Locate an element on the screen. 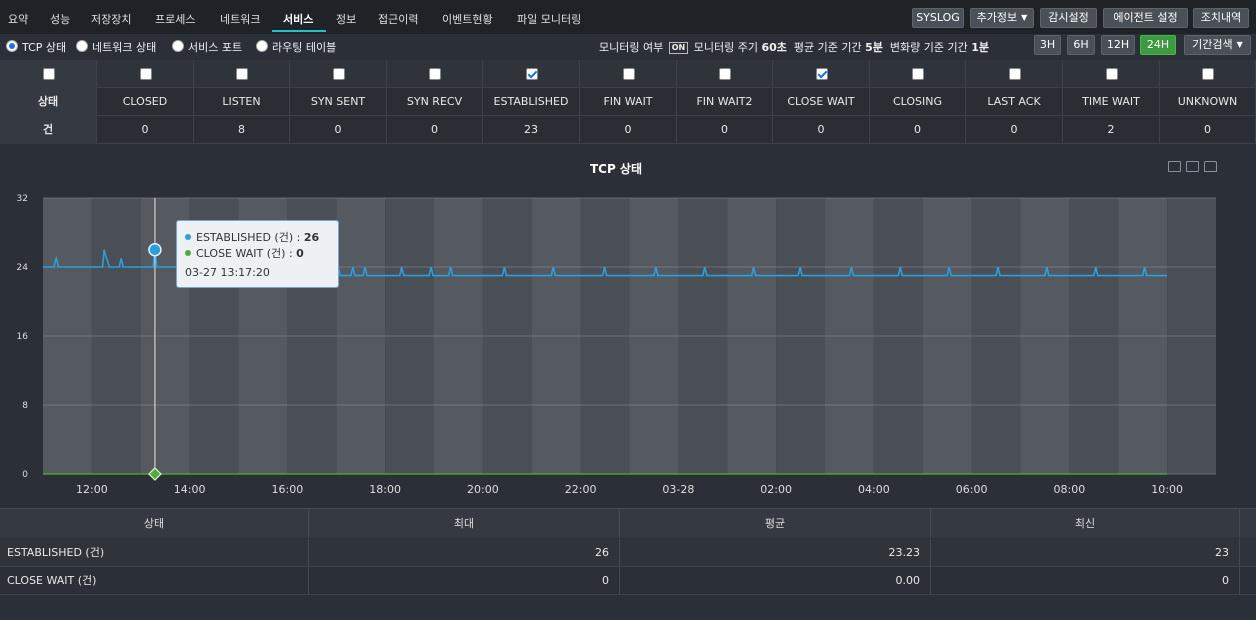 This screenshot has width=1256, height=620. state-count-fin-wait2: 0 is located at coordinates (725, 130).